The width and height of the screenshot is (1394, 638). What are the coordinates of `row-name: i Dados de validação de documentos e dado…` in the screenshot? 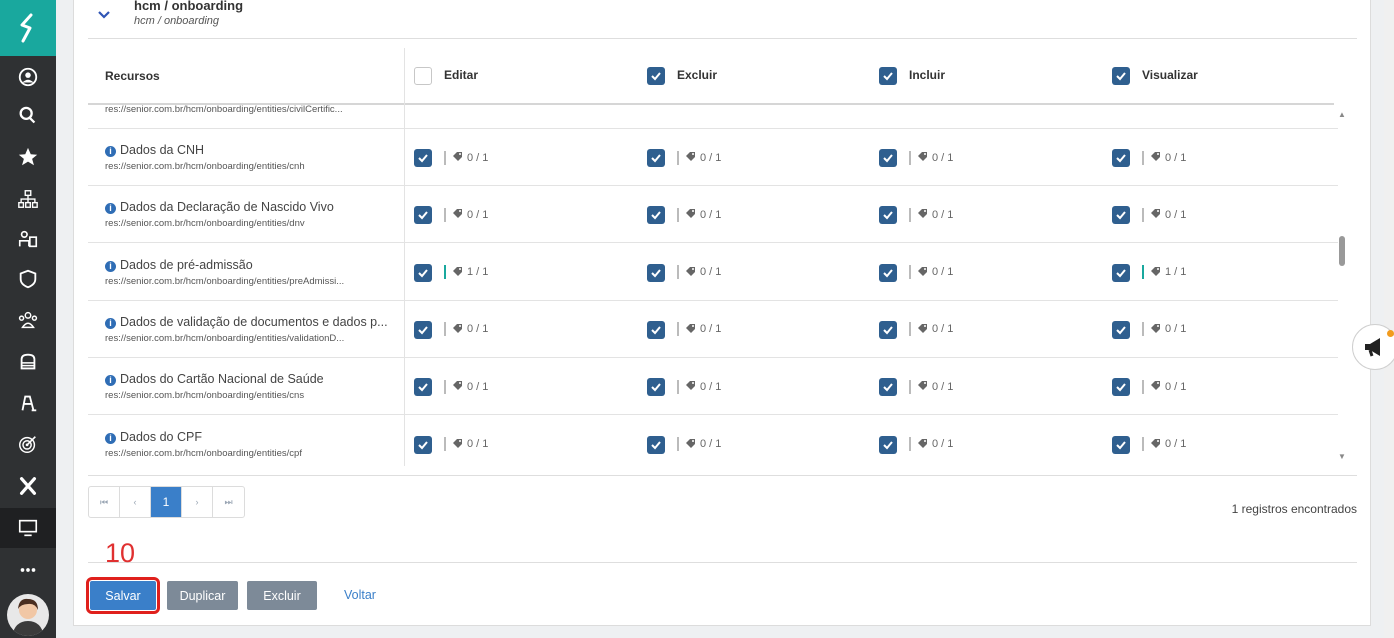 It's located at (246, 322).